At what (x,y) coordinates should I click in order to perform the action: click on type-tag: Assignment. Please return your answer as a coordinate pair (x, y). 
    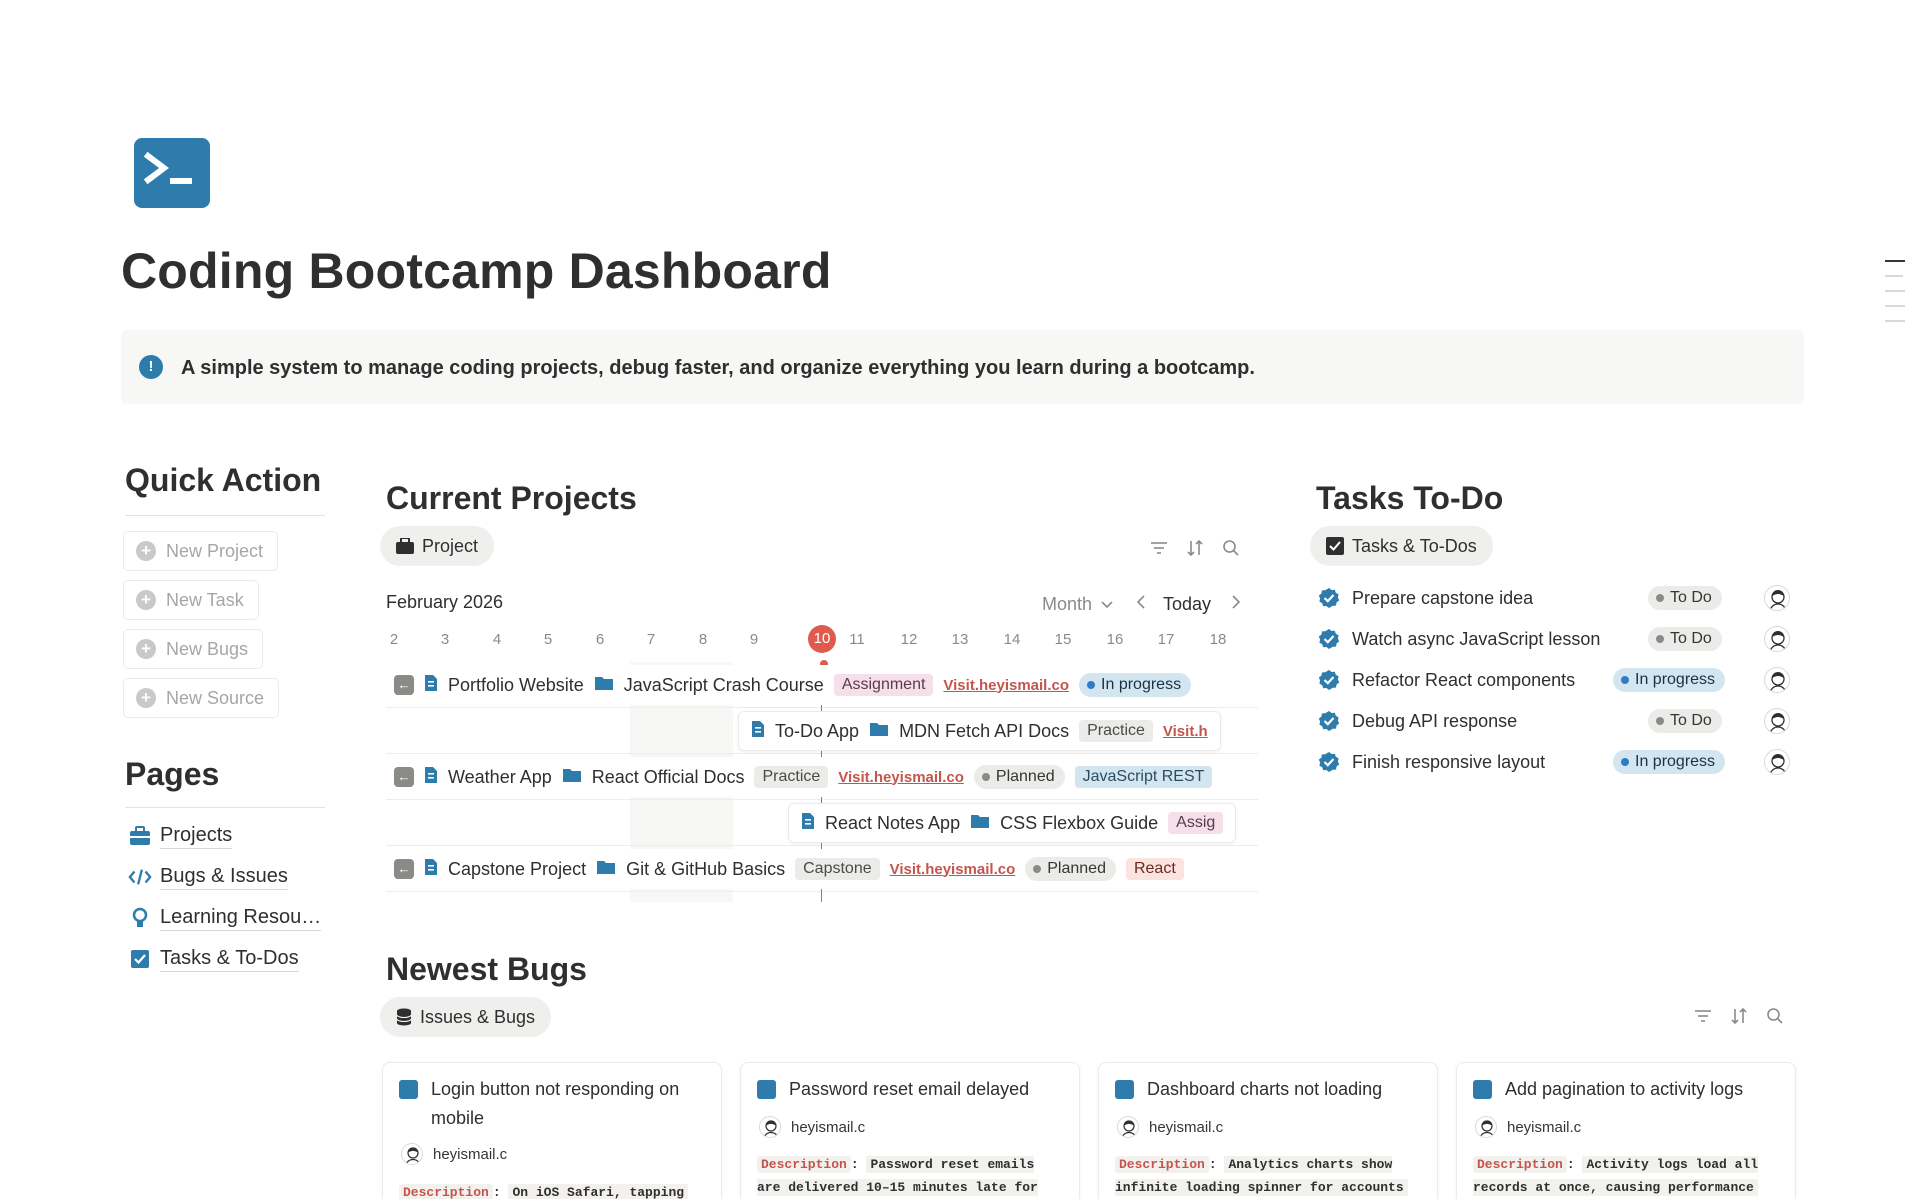
    Looking at the image, I should click on (883, 685).